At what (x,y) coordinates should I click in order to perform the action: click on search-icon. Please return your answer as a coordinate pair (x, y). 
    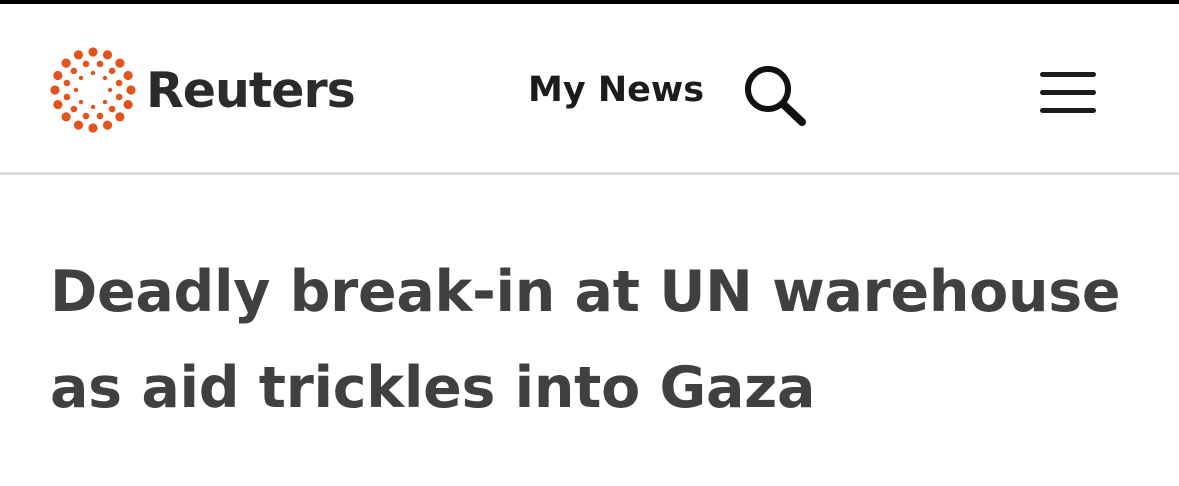
    Looking at the image, I should click on (775, 96).